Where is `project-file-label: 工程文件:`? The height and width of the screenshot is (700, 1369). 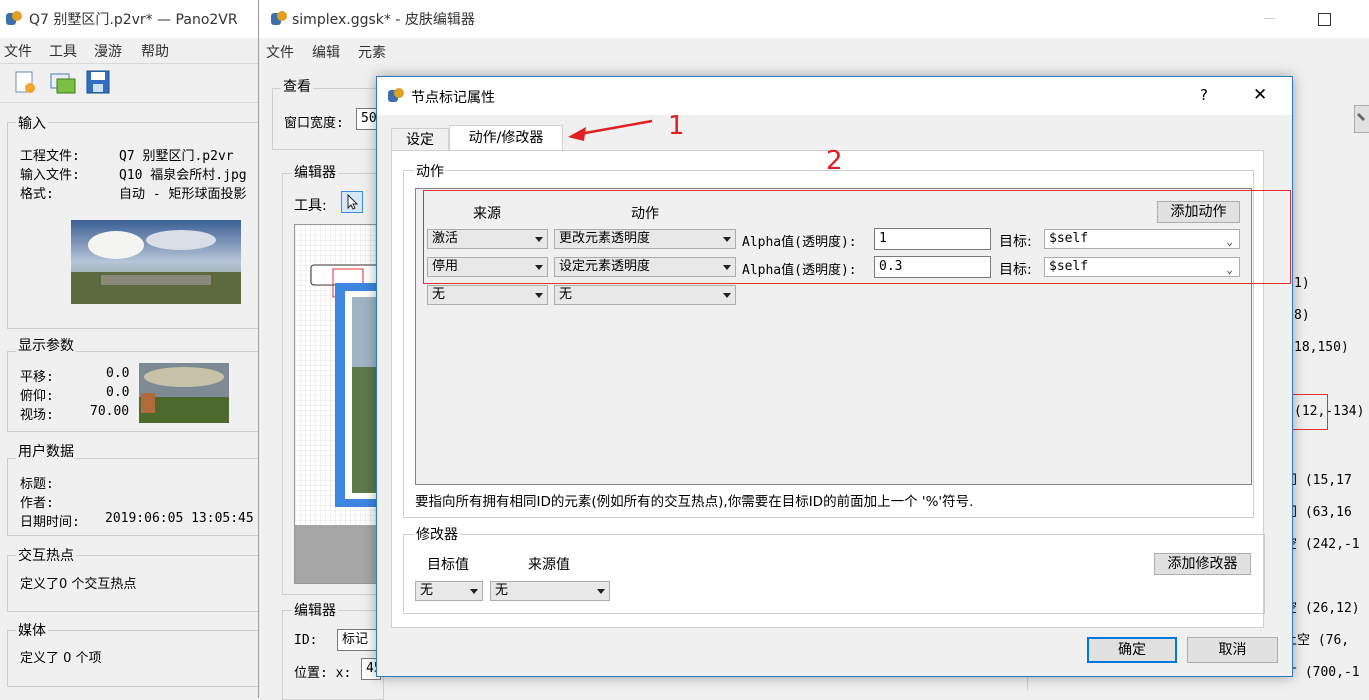
project-file-label: 工程文件: is located at coordinates (50, 156).